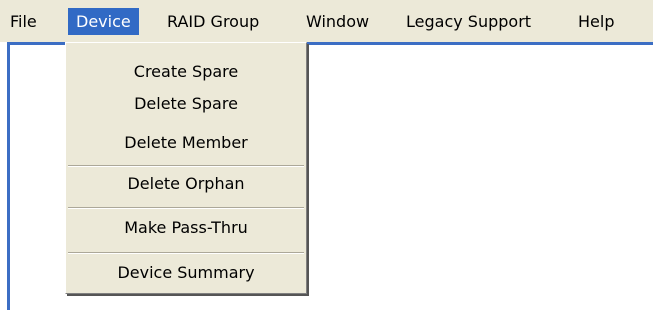 The width and height of the screenshot is (653, 310). What do you see at coordinates (23, 21) in the screenshot?
I see `menu-file: File` at bounding box center [23, 21].